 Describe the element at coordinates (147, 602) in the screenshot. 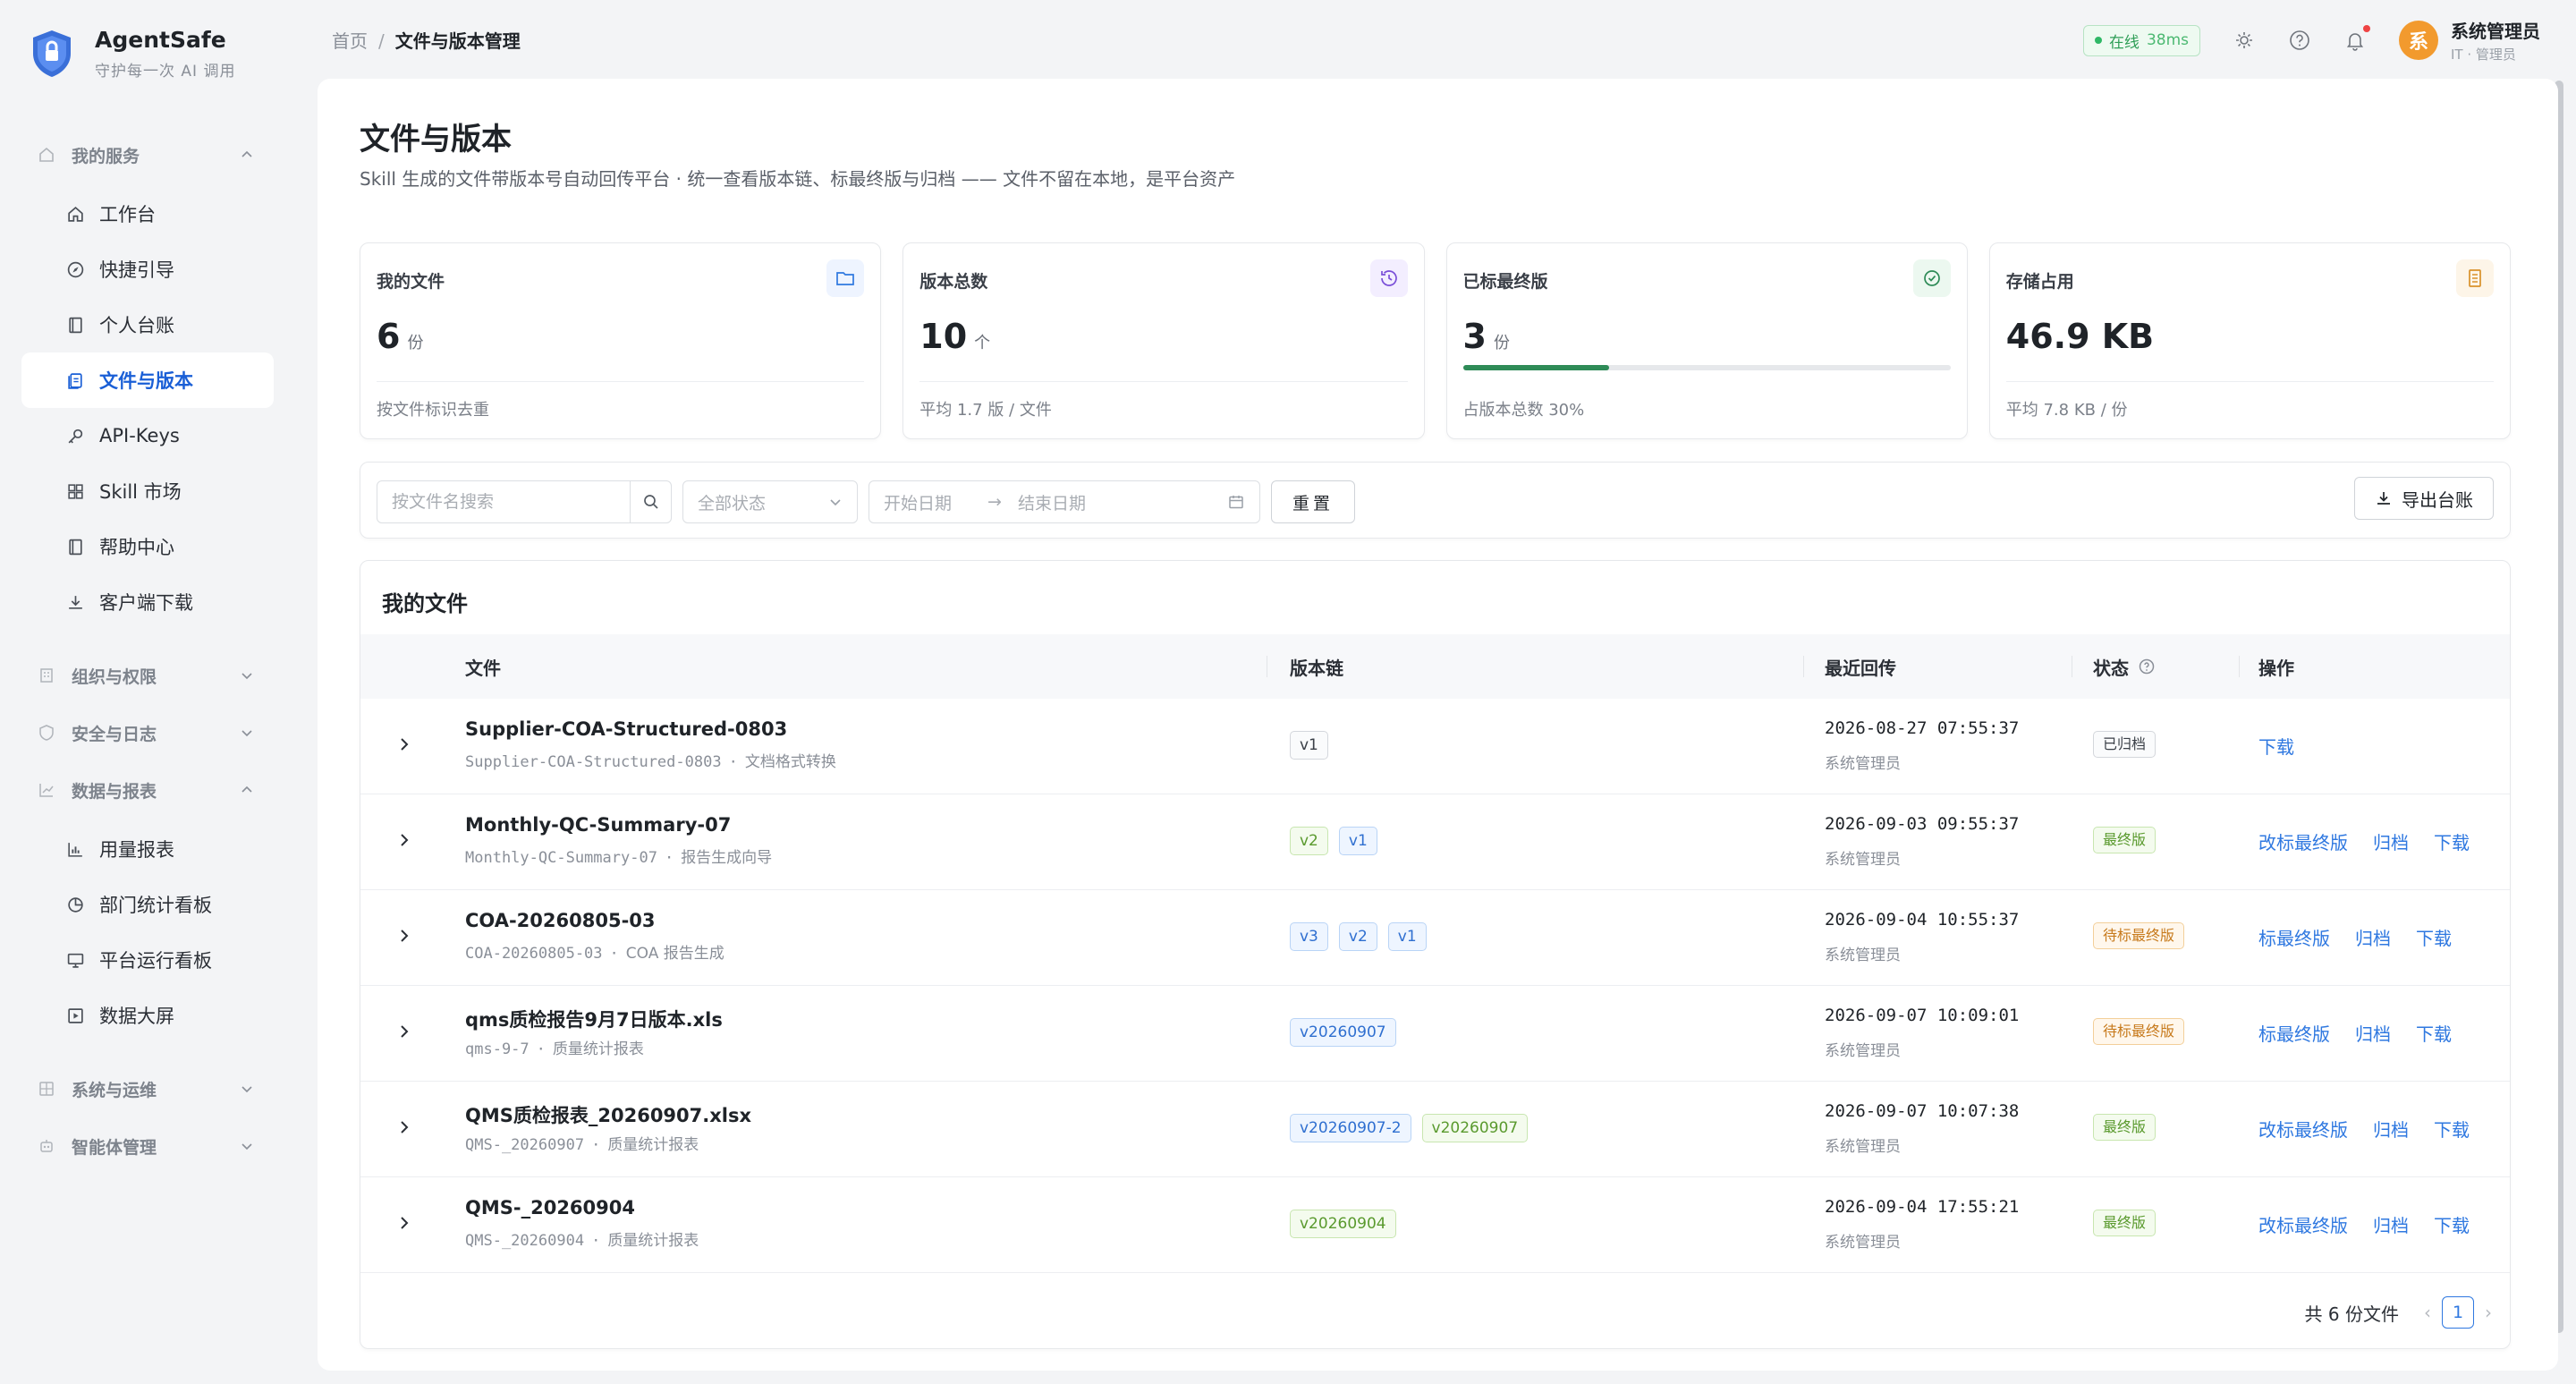

I see `sidebar-item-client-download: 客户端下载` at that location.